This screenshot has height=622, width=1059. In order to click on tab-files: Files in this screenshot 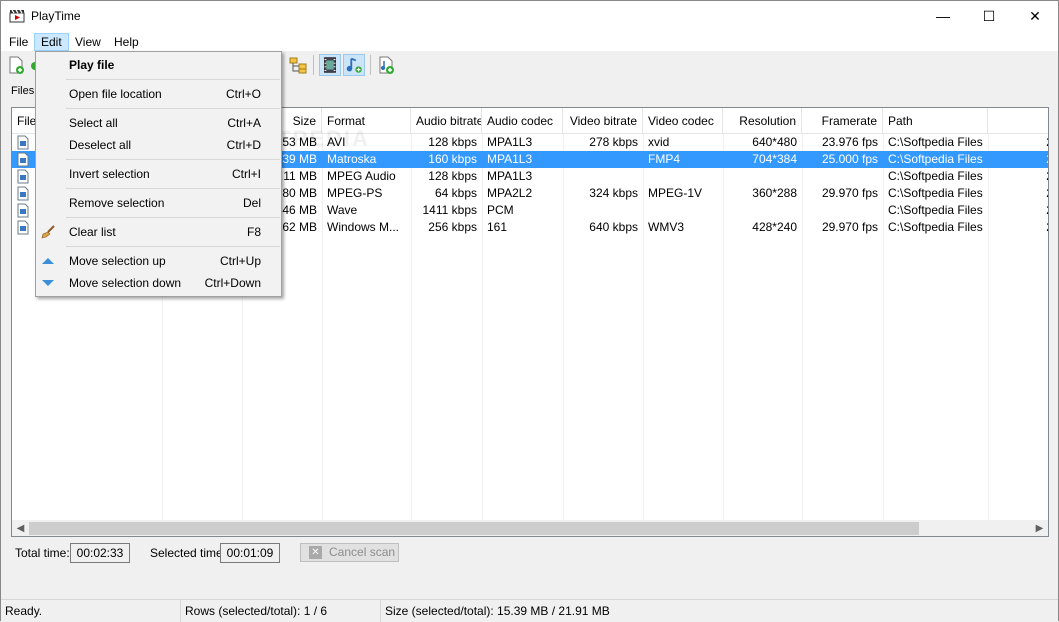, I will do `click(22, 91)`.